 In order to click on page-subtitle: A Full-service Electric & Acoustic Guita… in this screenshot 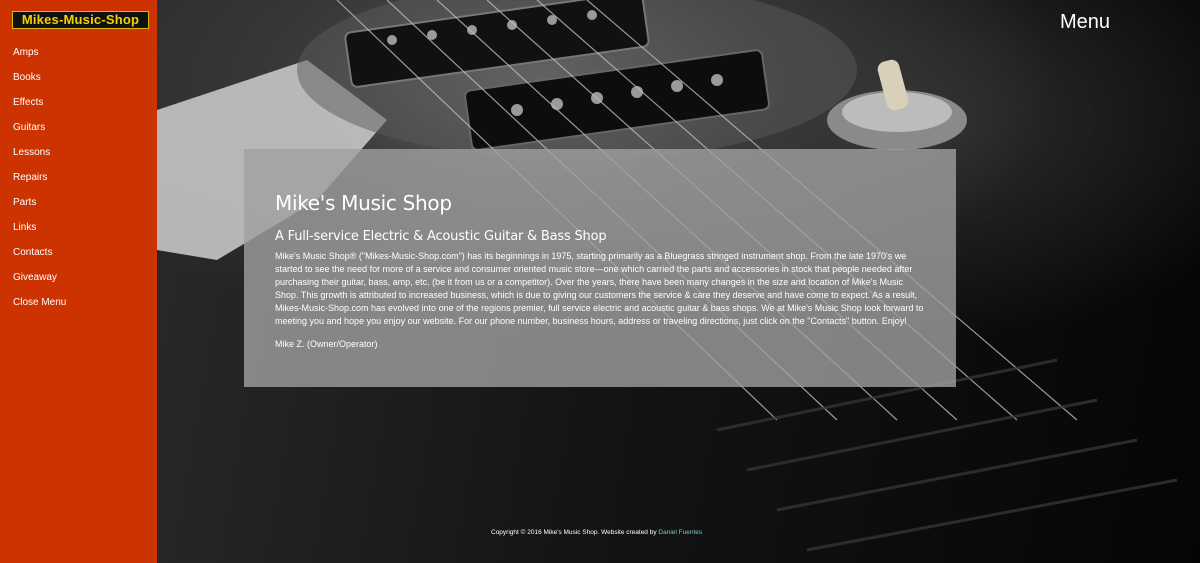, I will do `click(441, 236)`.